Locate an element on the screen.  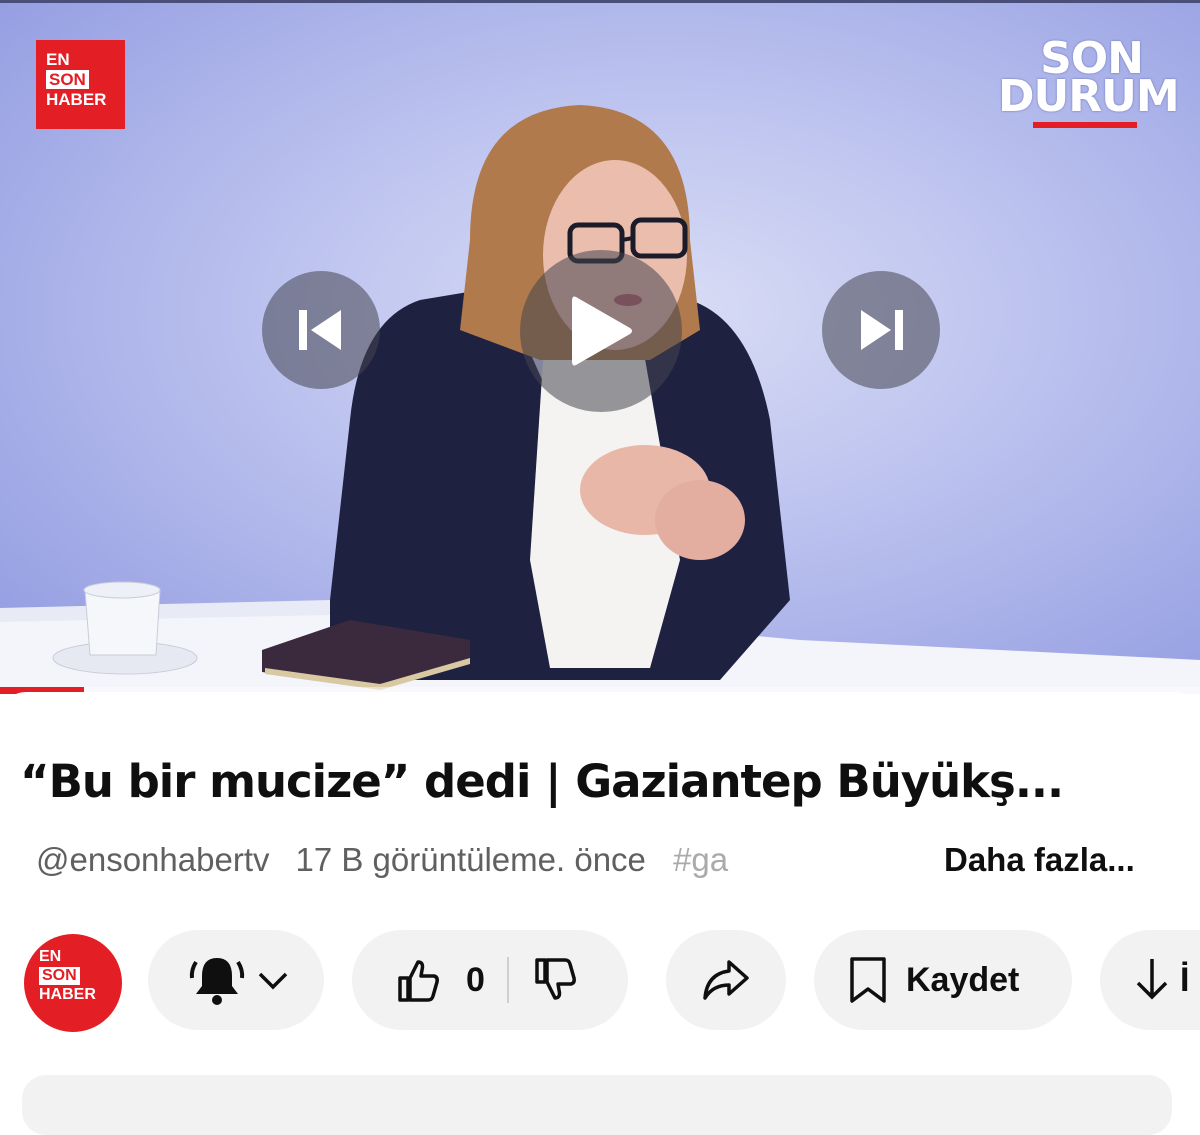
thumbs-up-icon is located at coordinates (418, 981).